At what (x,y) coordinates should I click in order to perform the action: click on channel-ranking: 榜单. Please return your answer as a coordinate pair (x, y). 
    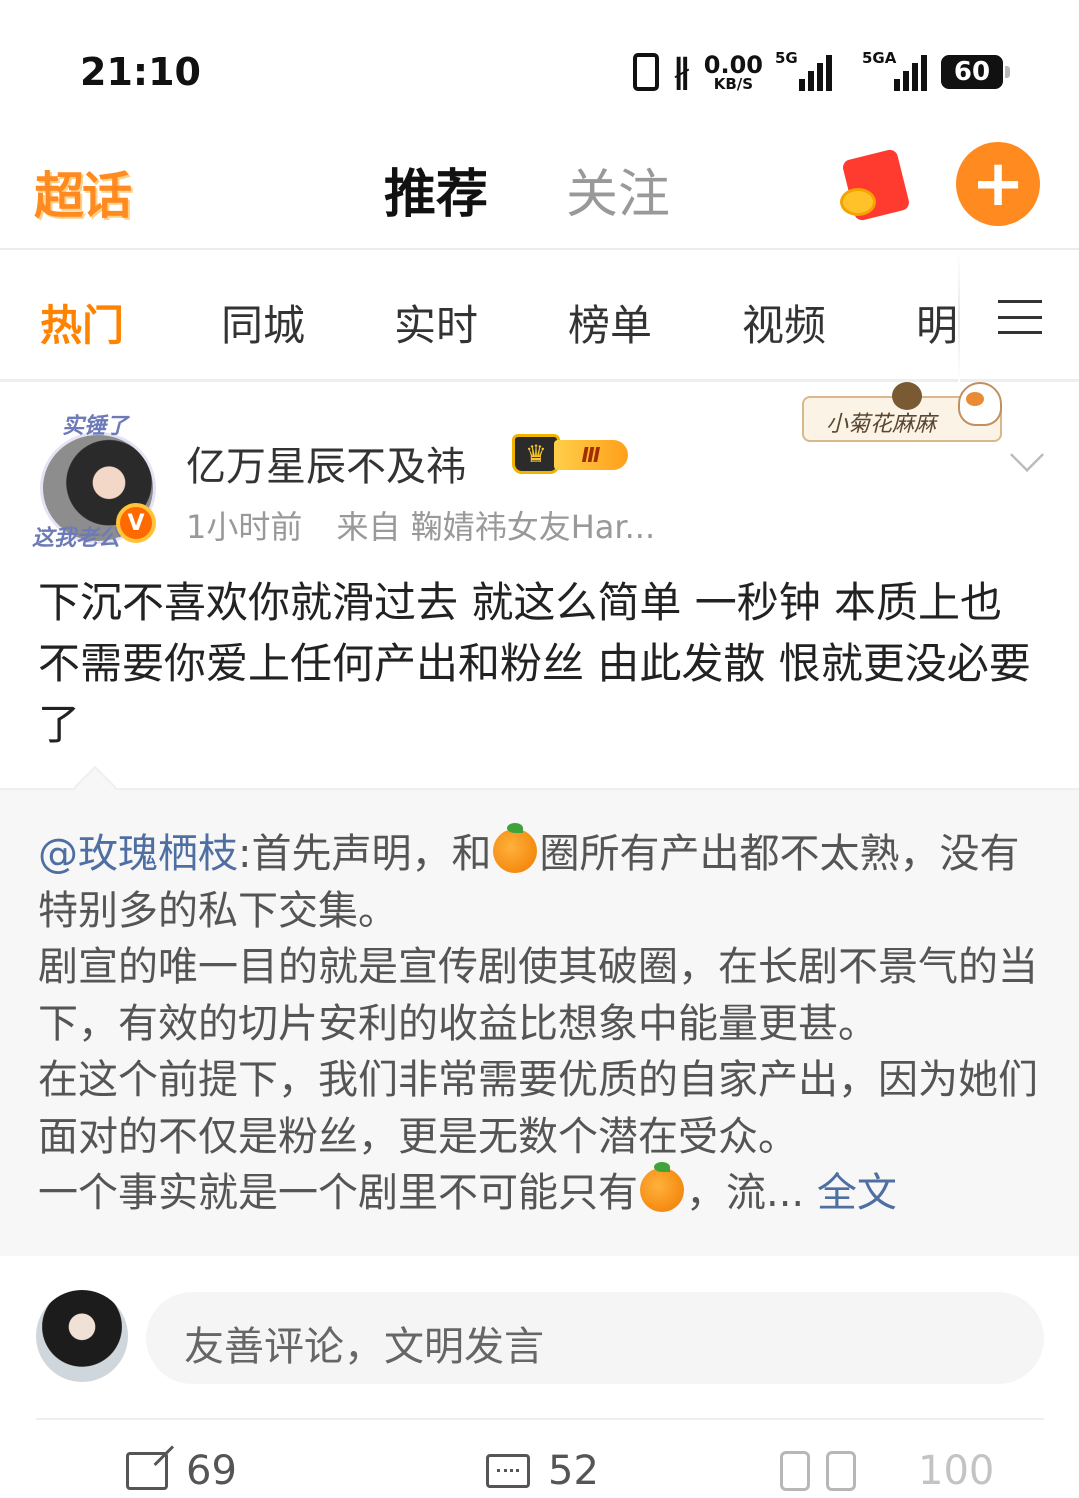
    Looking at the image, I should click on (610, 322).